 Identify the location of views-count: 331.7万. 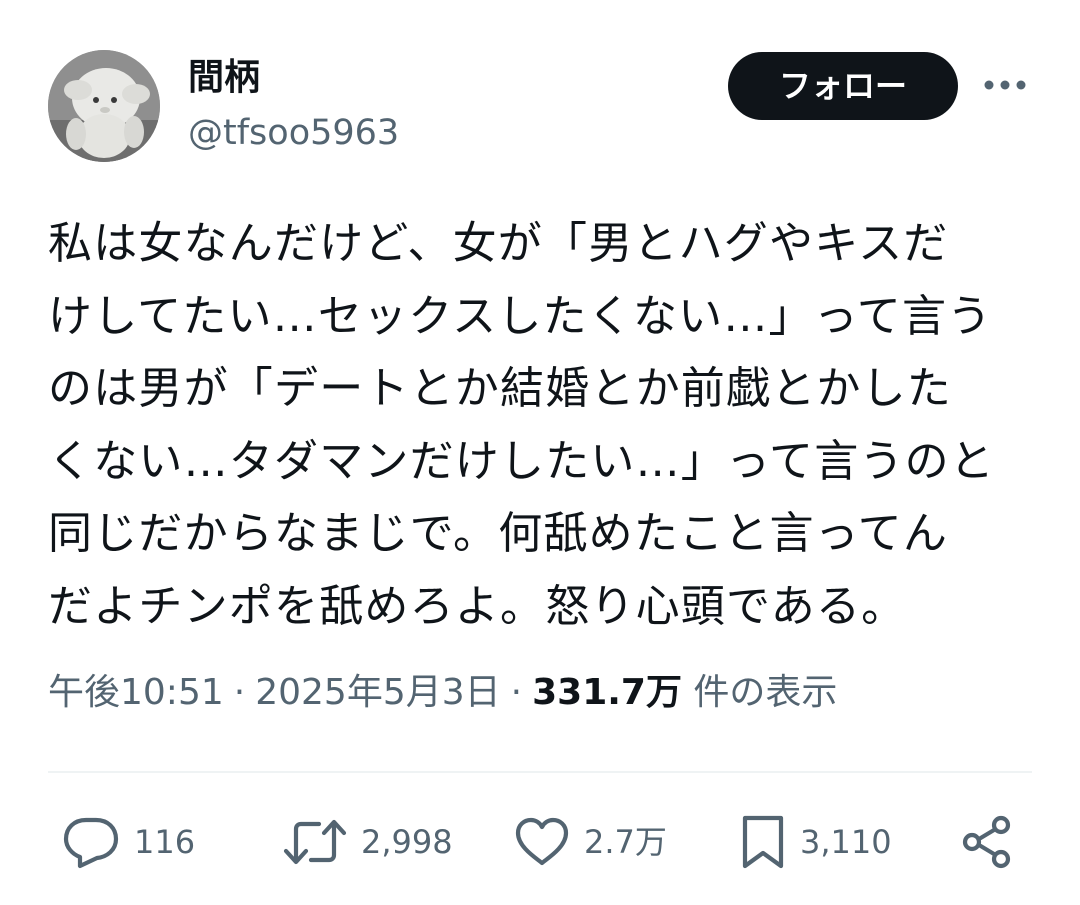
(607, 692).